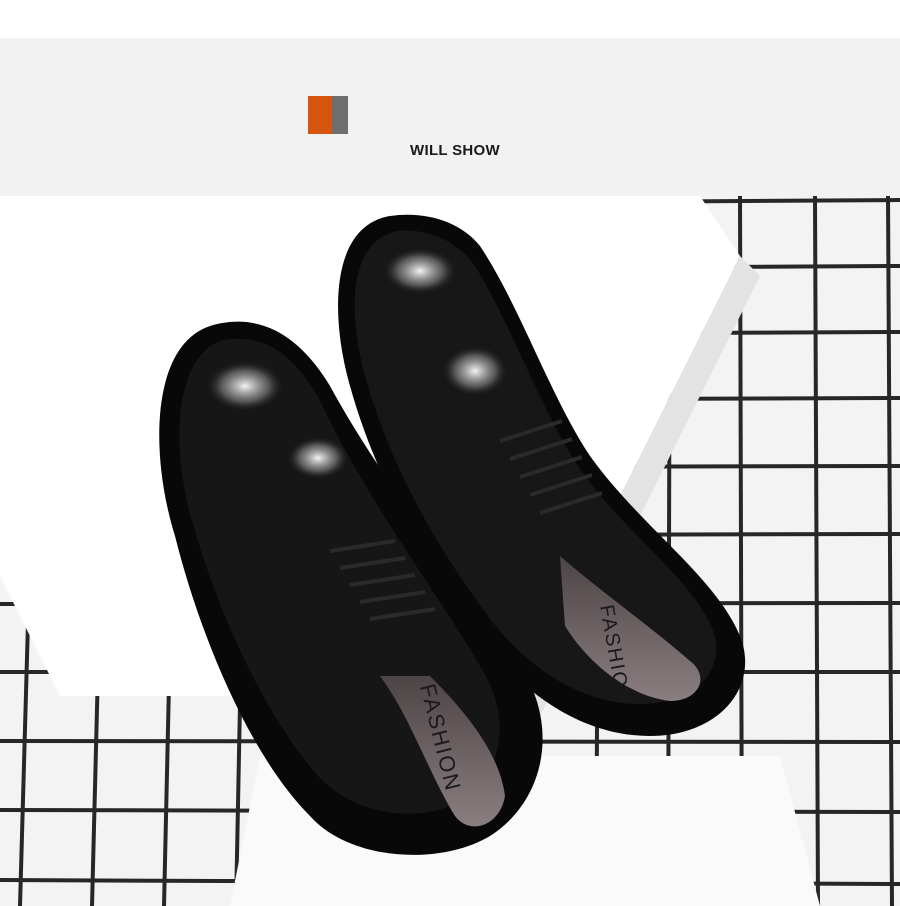 This screenshot has height=906, width=900. What do you see at coordinates (340, 115) in the screenshot?
I see `accent-bar-gray` at bounding box center [340, 115].